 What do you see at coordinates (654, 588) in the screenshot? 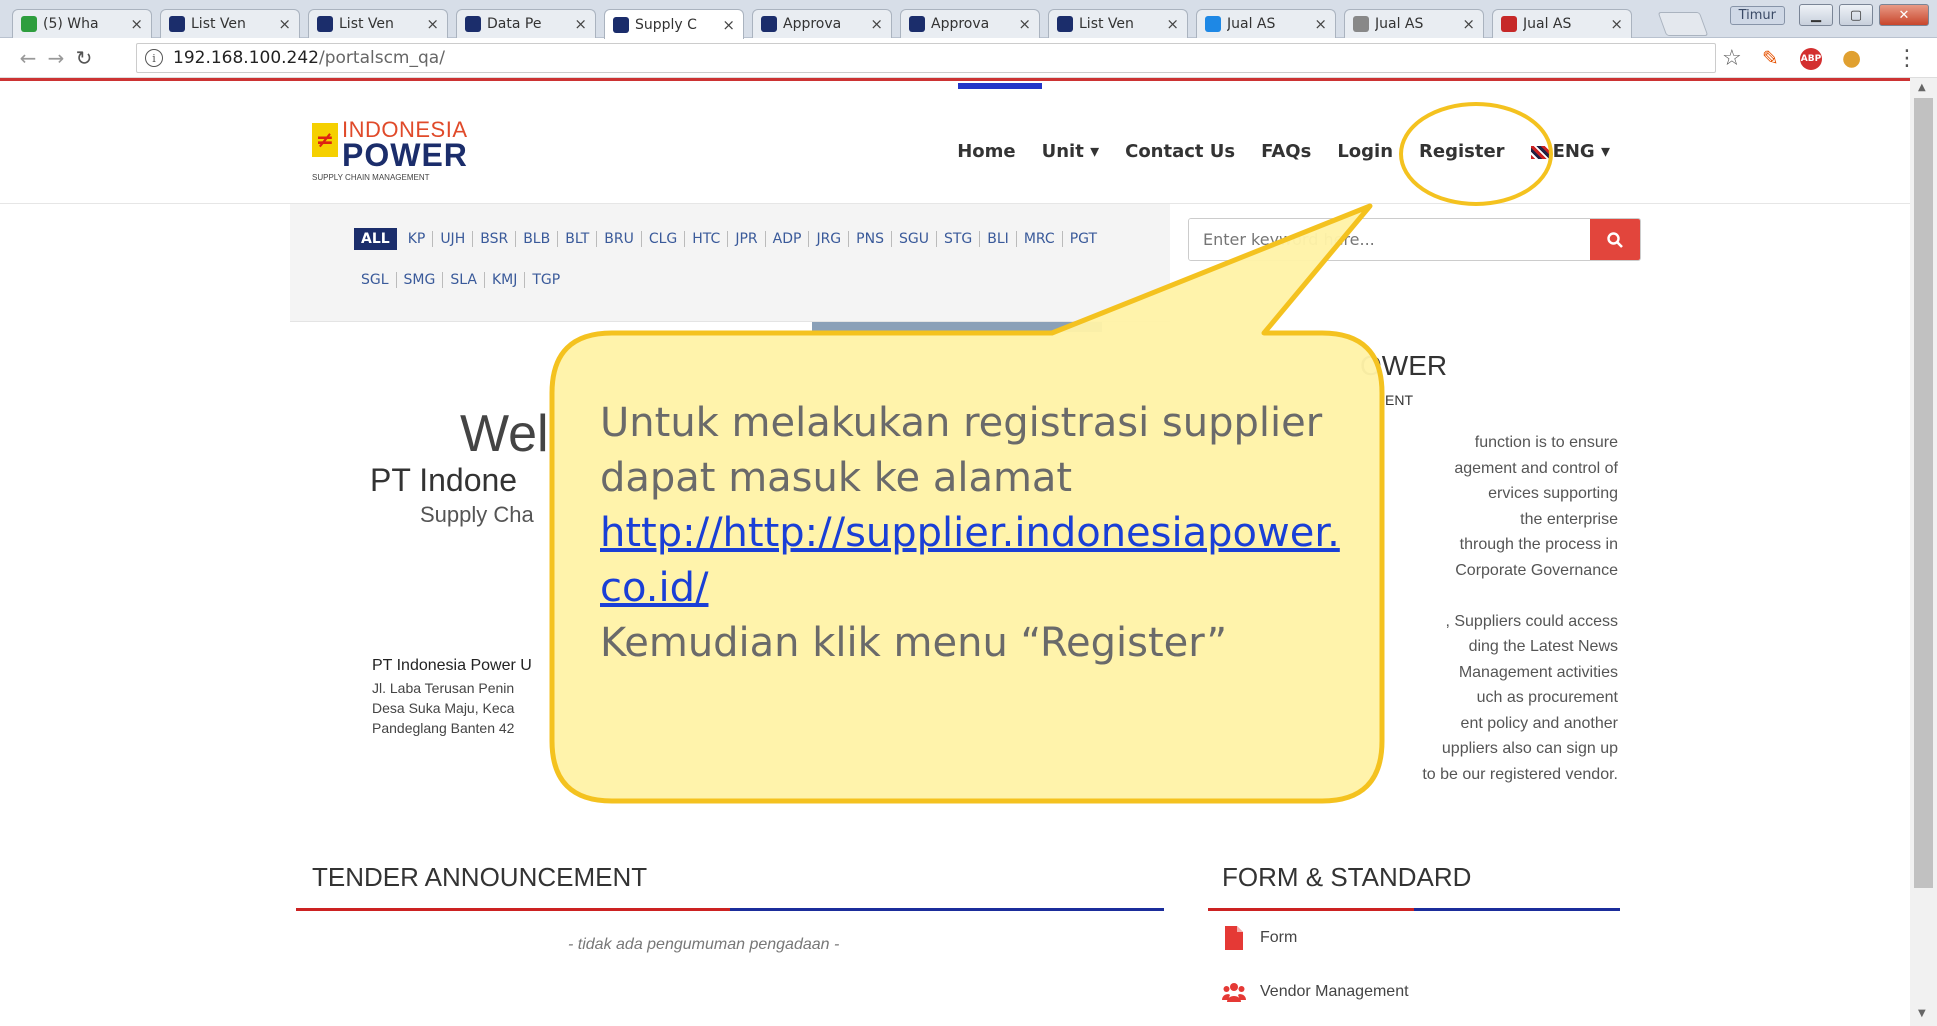
I see `supplier-register-link-cont: co.id/` at bounding box center [654, 588].